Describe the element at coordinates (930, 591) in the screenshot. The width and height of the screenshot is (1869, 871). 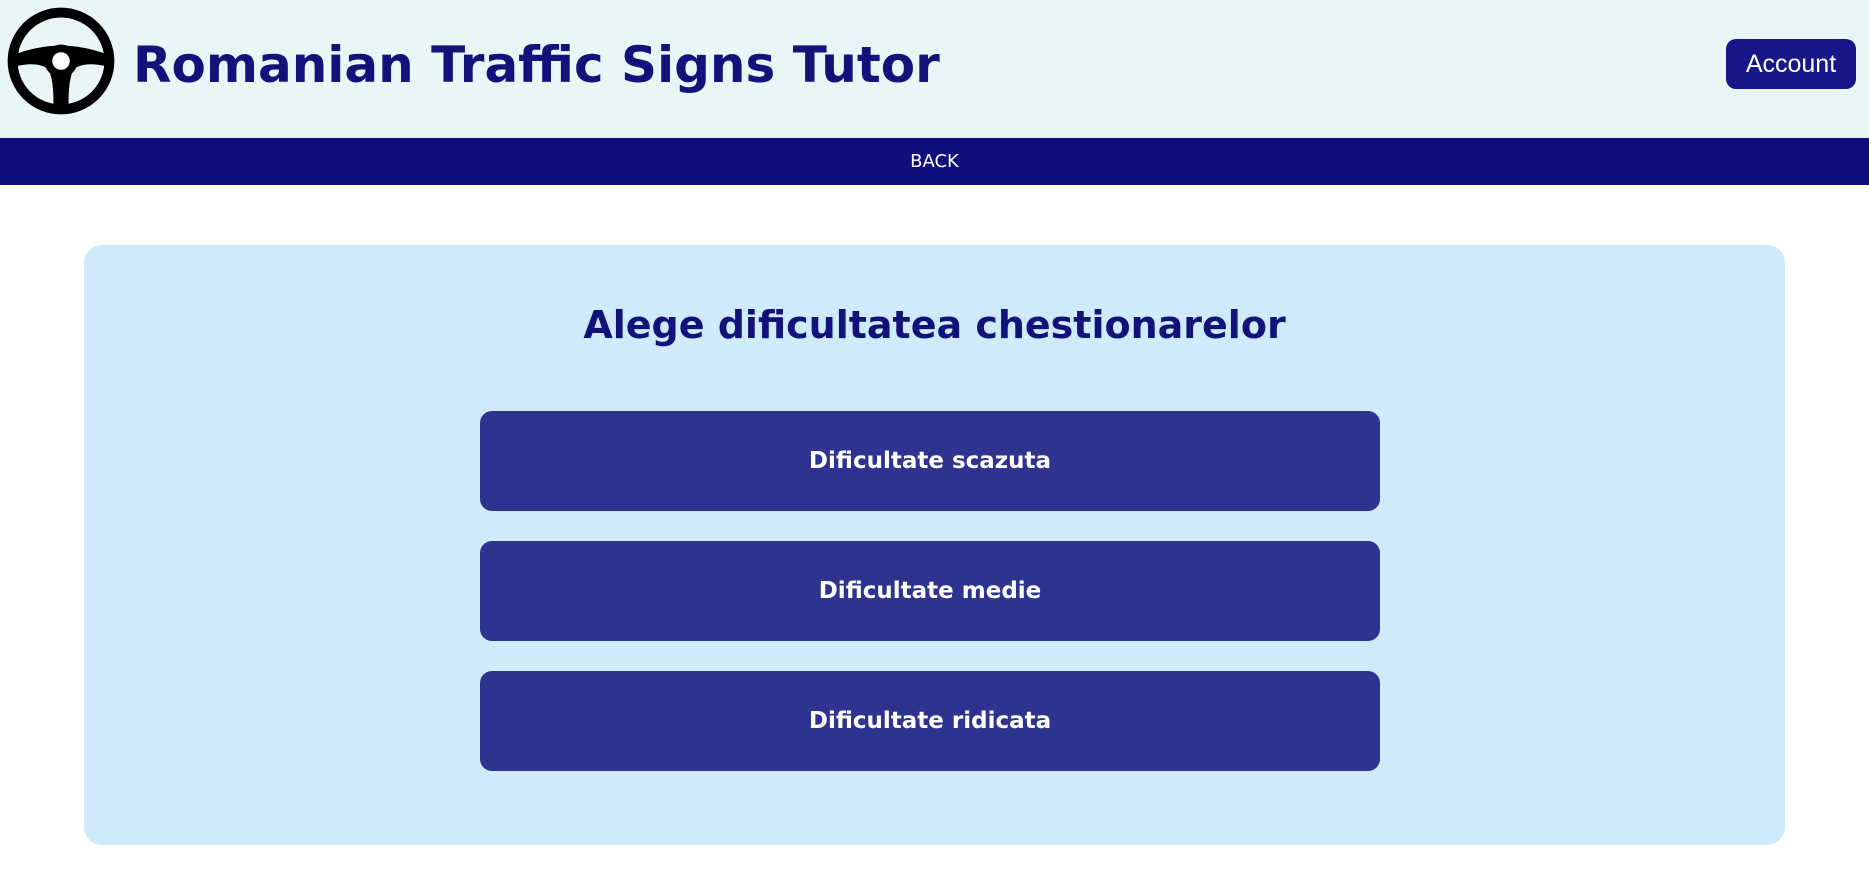
I see `difficulty-medium-button: Dificultate medie` at that location.